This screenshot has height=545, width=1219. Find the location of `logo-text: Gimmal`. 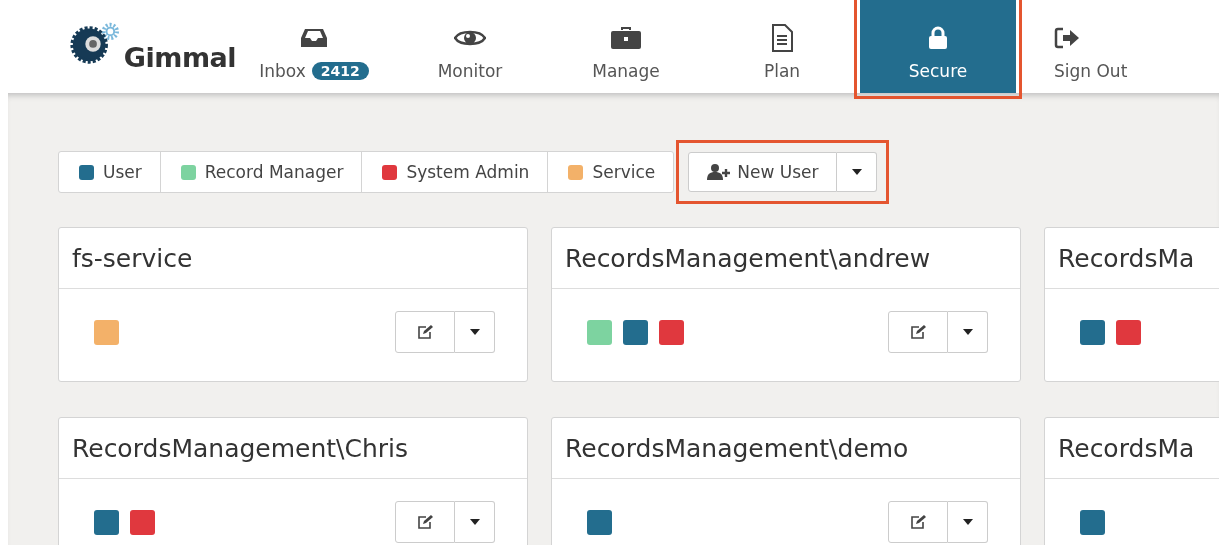

logo-text: Gimmal is located at coordinates (179, 57).